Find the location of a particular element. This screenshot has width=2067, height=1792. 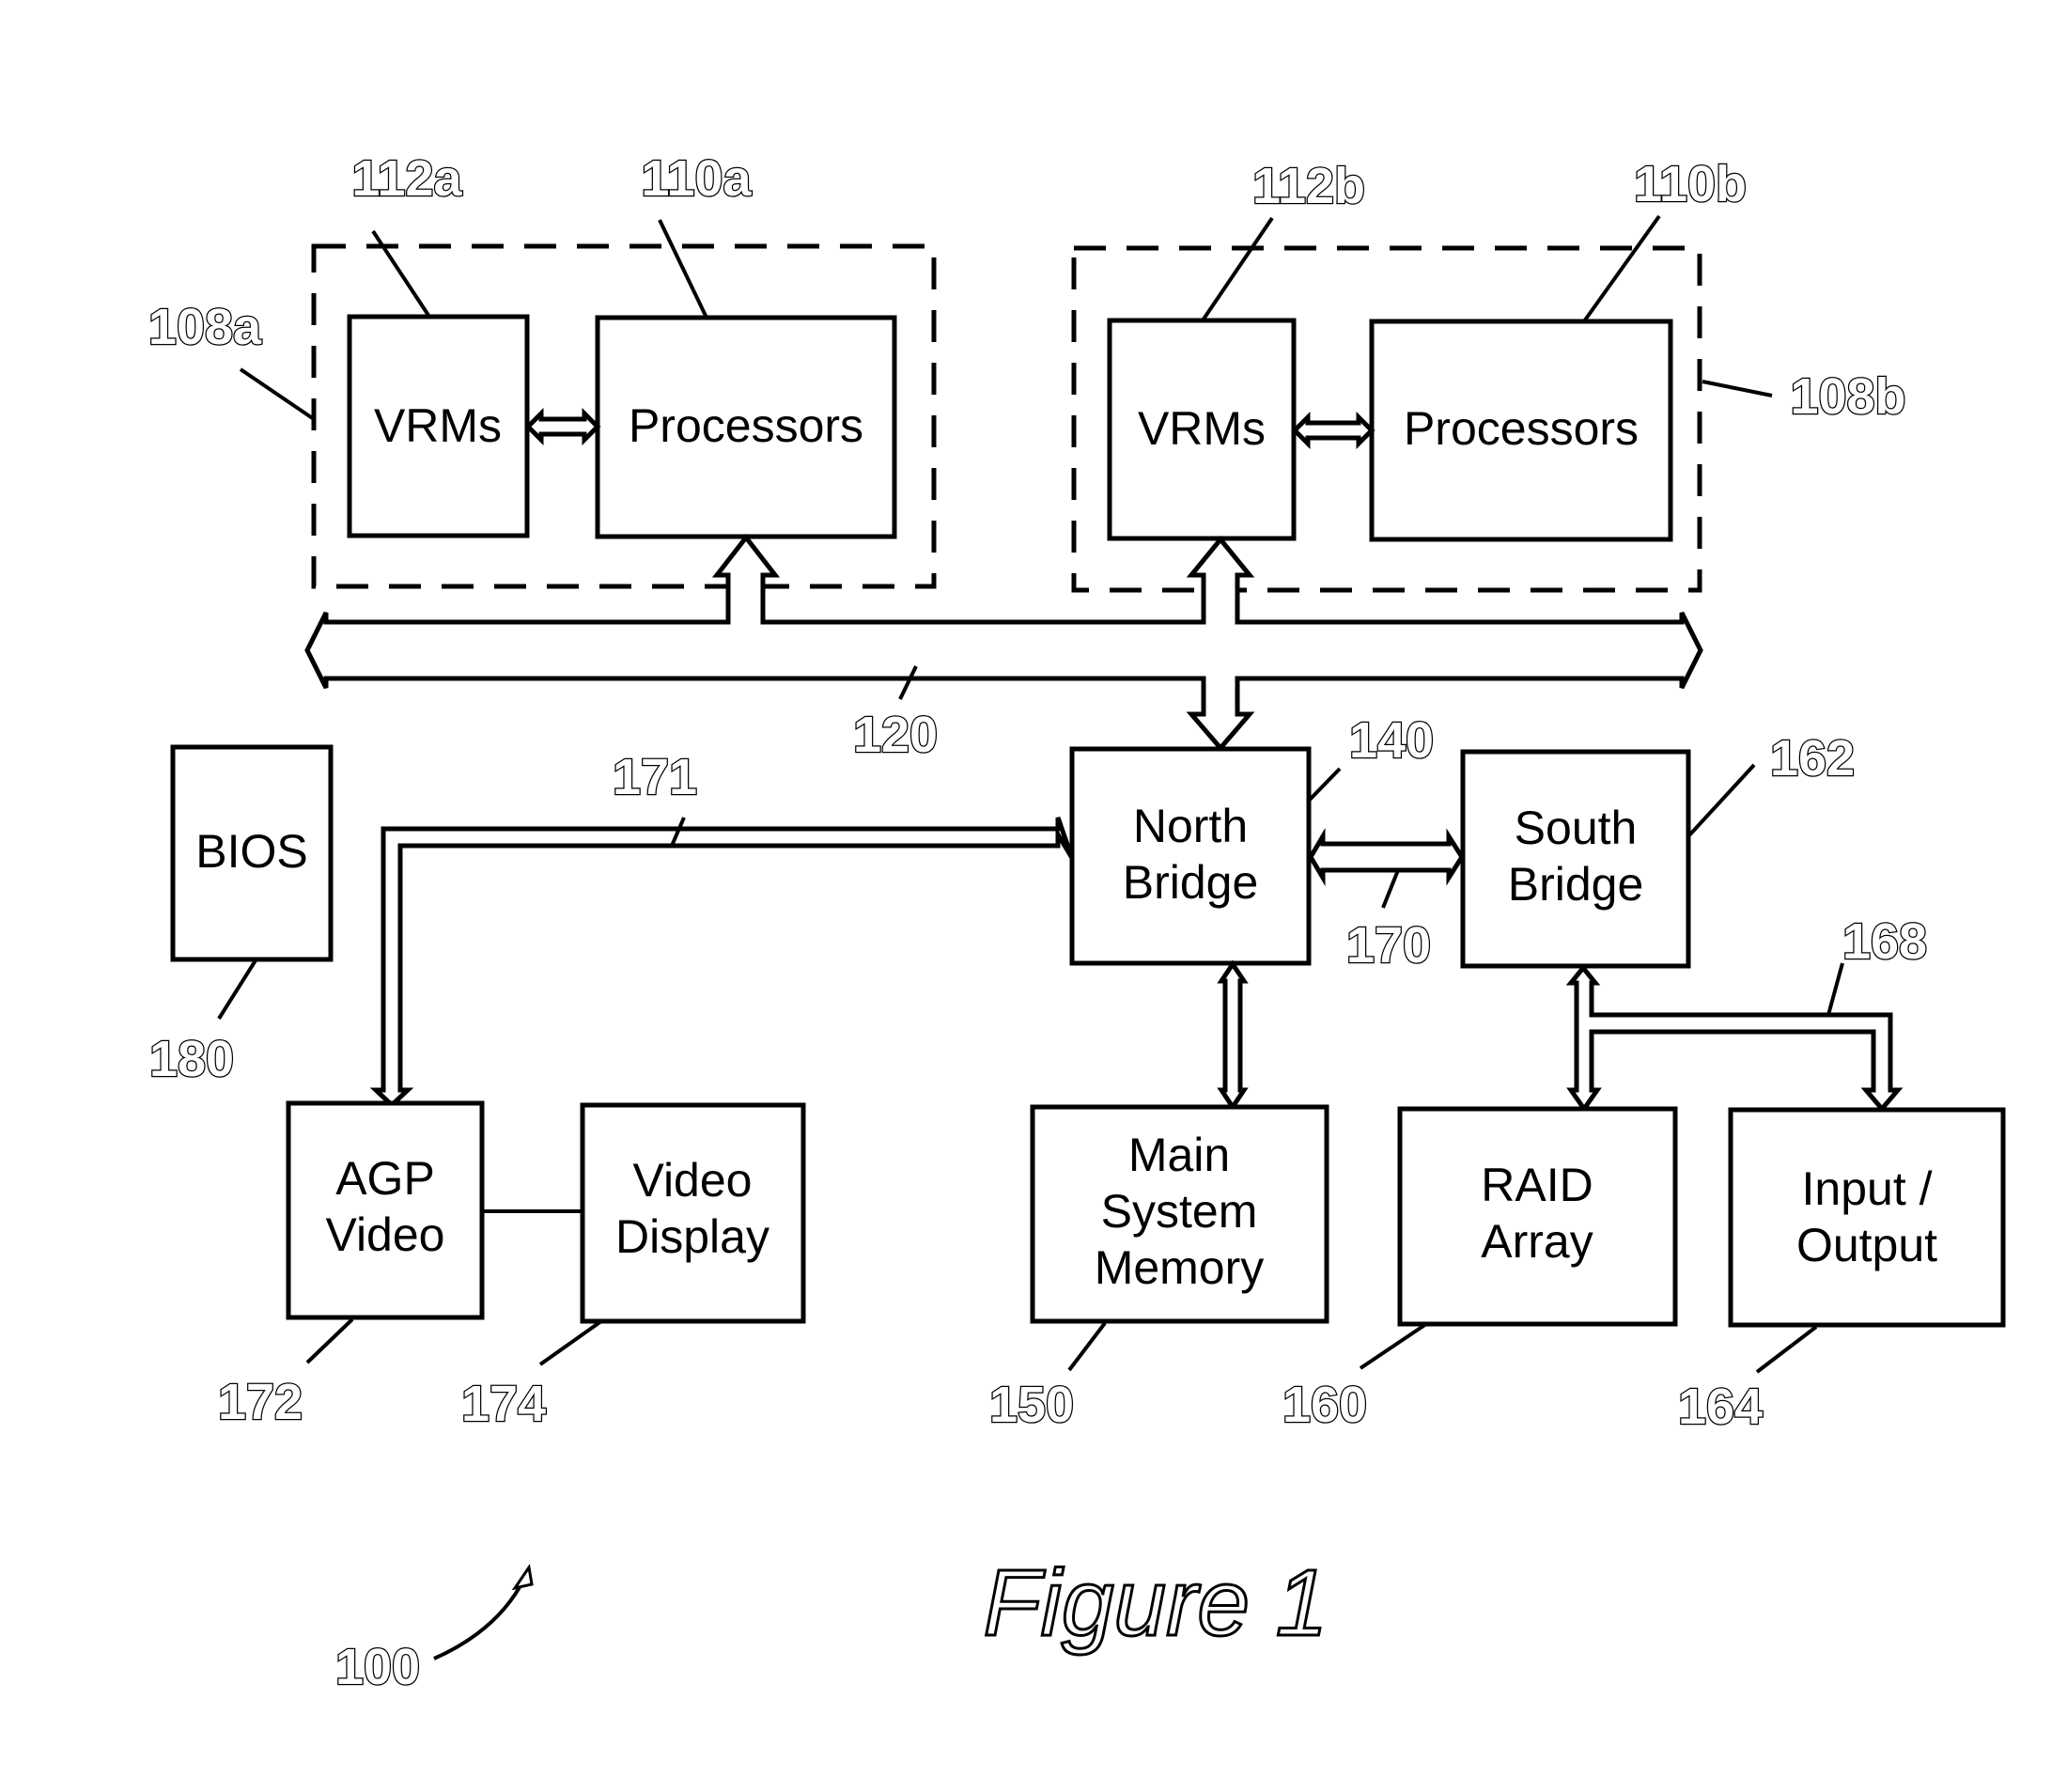

processors-a-label: Processors is located at coordinates (746, 425).